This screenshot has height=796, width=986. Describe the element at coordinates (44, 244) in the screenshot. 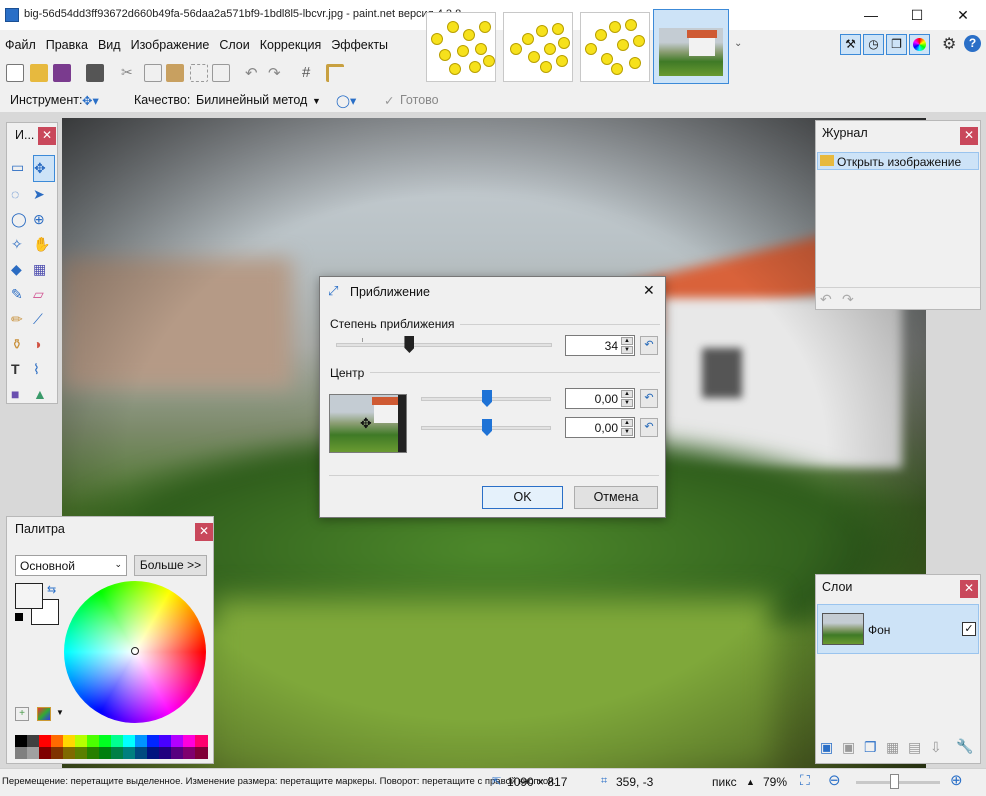

I see `pan-hand-icon: ✋` at that location.